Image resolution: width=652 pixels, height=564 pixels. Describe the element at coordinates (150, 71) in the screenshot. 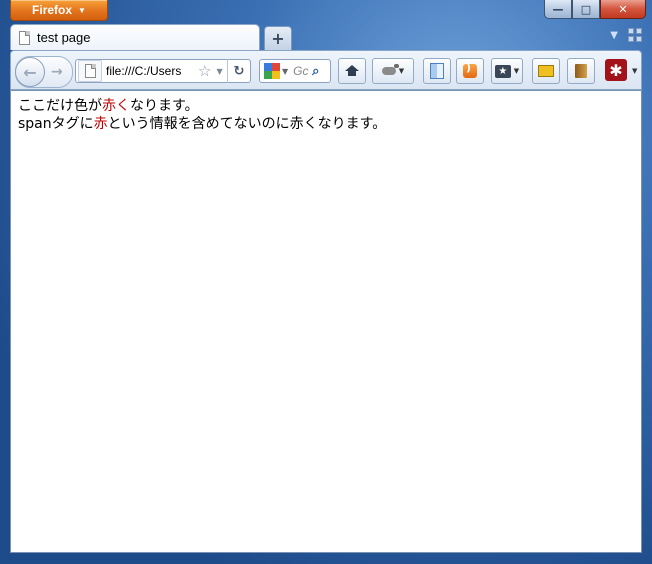

I see `url-input: file:///C:/Users` at that location.